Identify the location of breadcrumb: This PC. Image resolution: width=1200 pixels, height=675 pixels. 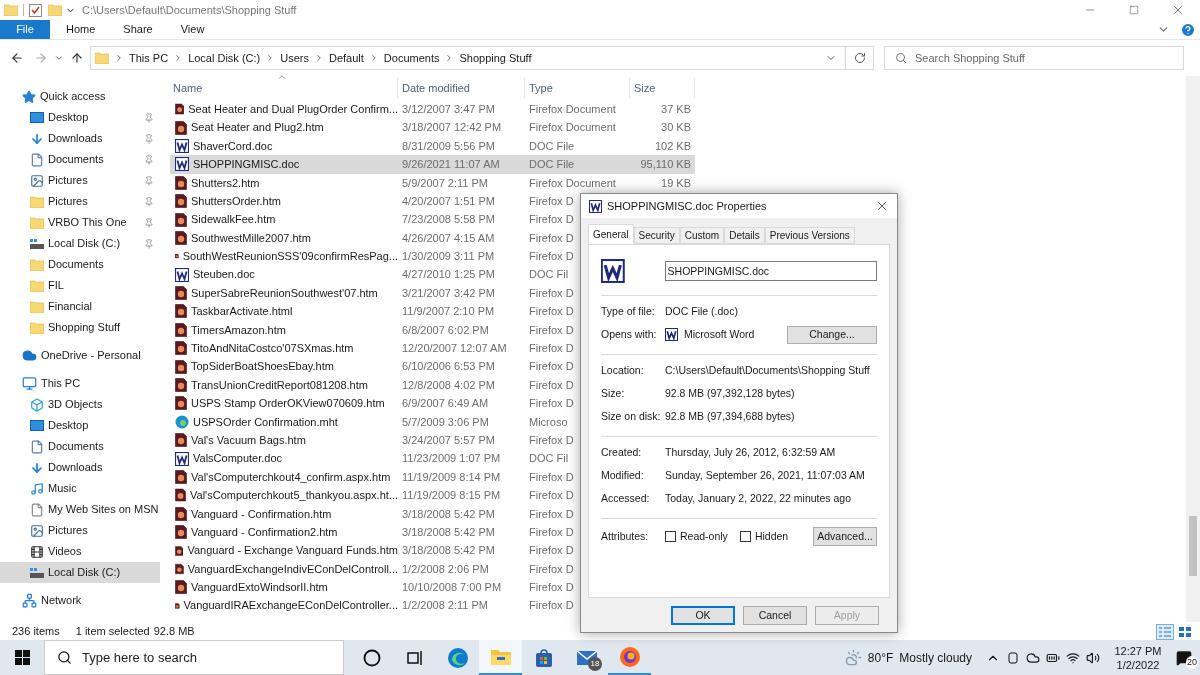
(149, 58).